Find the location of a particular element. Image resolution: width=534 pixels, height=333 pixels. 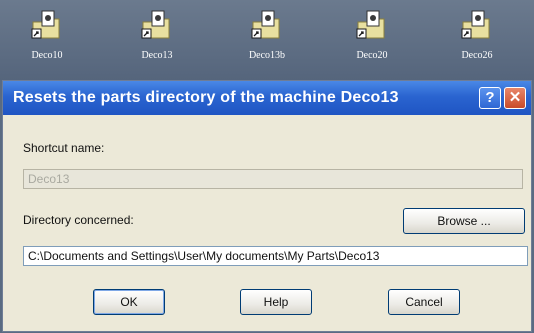

desktop-icon-label: Deco13b is located at coordinates (267, 55).